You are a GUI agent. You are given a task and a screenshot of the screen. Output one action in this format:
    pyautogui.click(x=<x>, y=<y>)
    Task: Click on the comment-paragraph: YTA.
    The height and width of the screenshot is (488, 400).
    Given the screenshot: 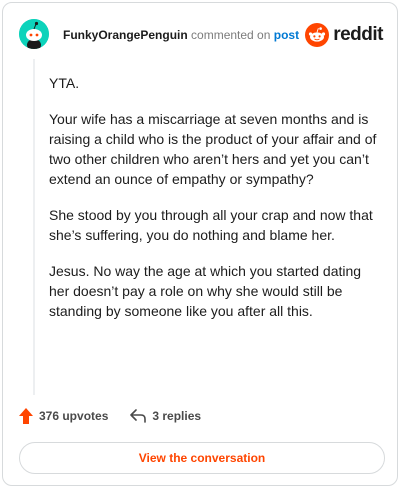 What is the action you would take?
    pyautogui.click(x=64, y=83)
    